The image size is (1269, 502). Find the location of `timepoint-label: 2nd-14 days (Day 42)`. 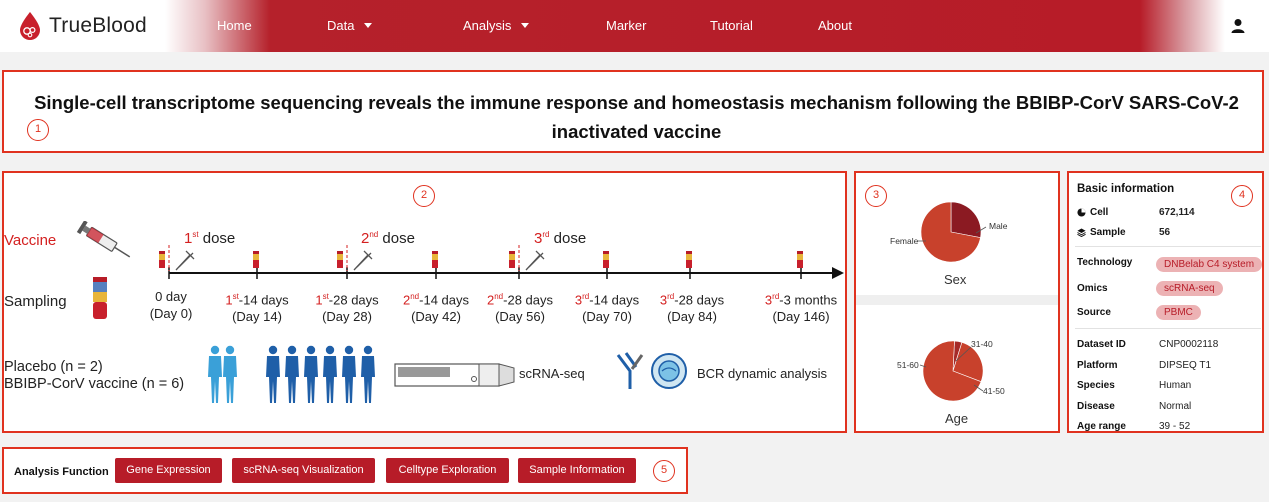

timepoint-label: 2nd-14 days (Day 42) is located at coordinates (436, 306).